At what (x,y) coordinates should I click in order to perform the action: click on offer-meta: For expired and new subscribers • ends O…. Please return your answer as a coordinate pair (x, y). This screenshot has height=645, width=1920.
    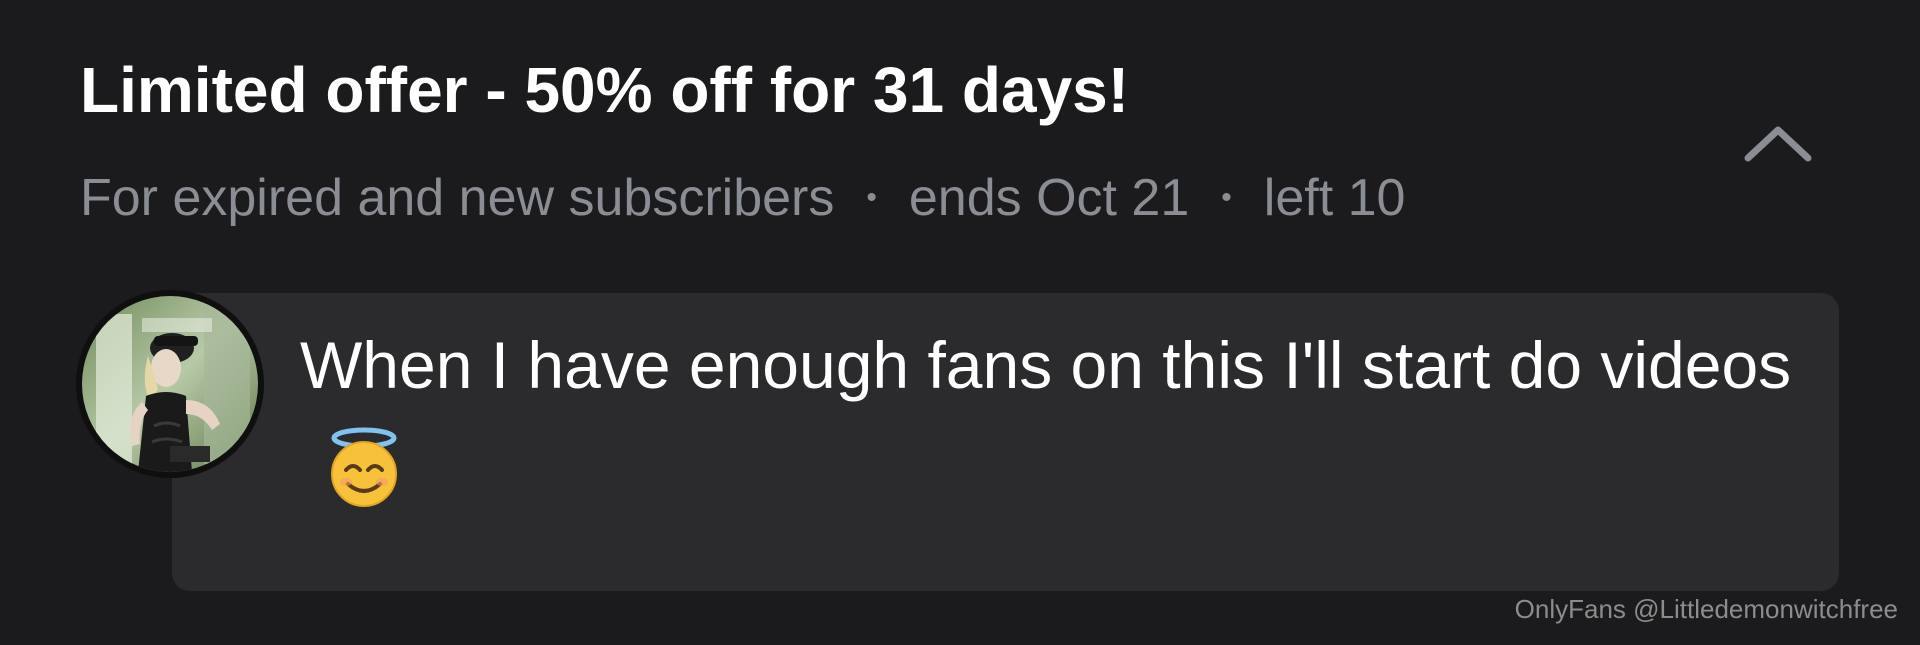
    Looking at the image, I should click on (742, 198).